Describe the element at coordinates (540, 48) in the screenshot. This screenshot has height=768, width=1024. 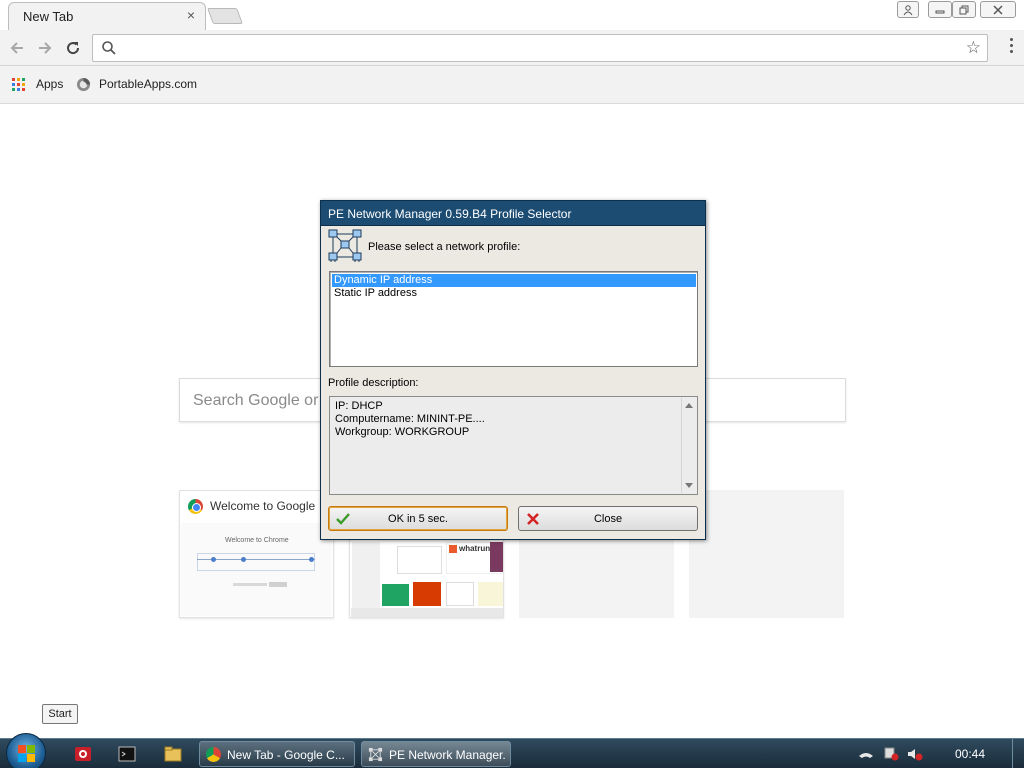
I see `address-bar: ☆` at that location.